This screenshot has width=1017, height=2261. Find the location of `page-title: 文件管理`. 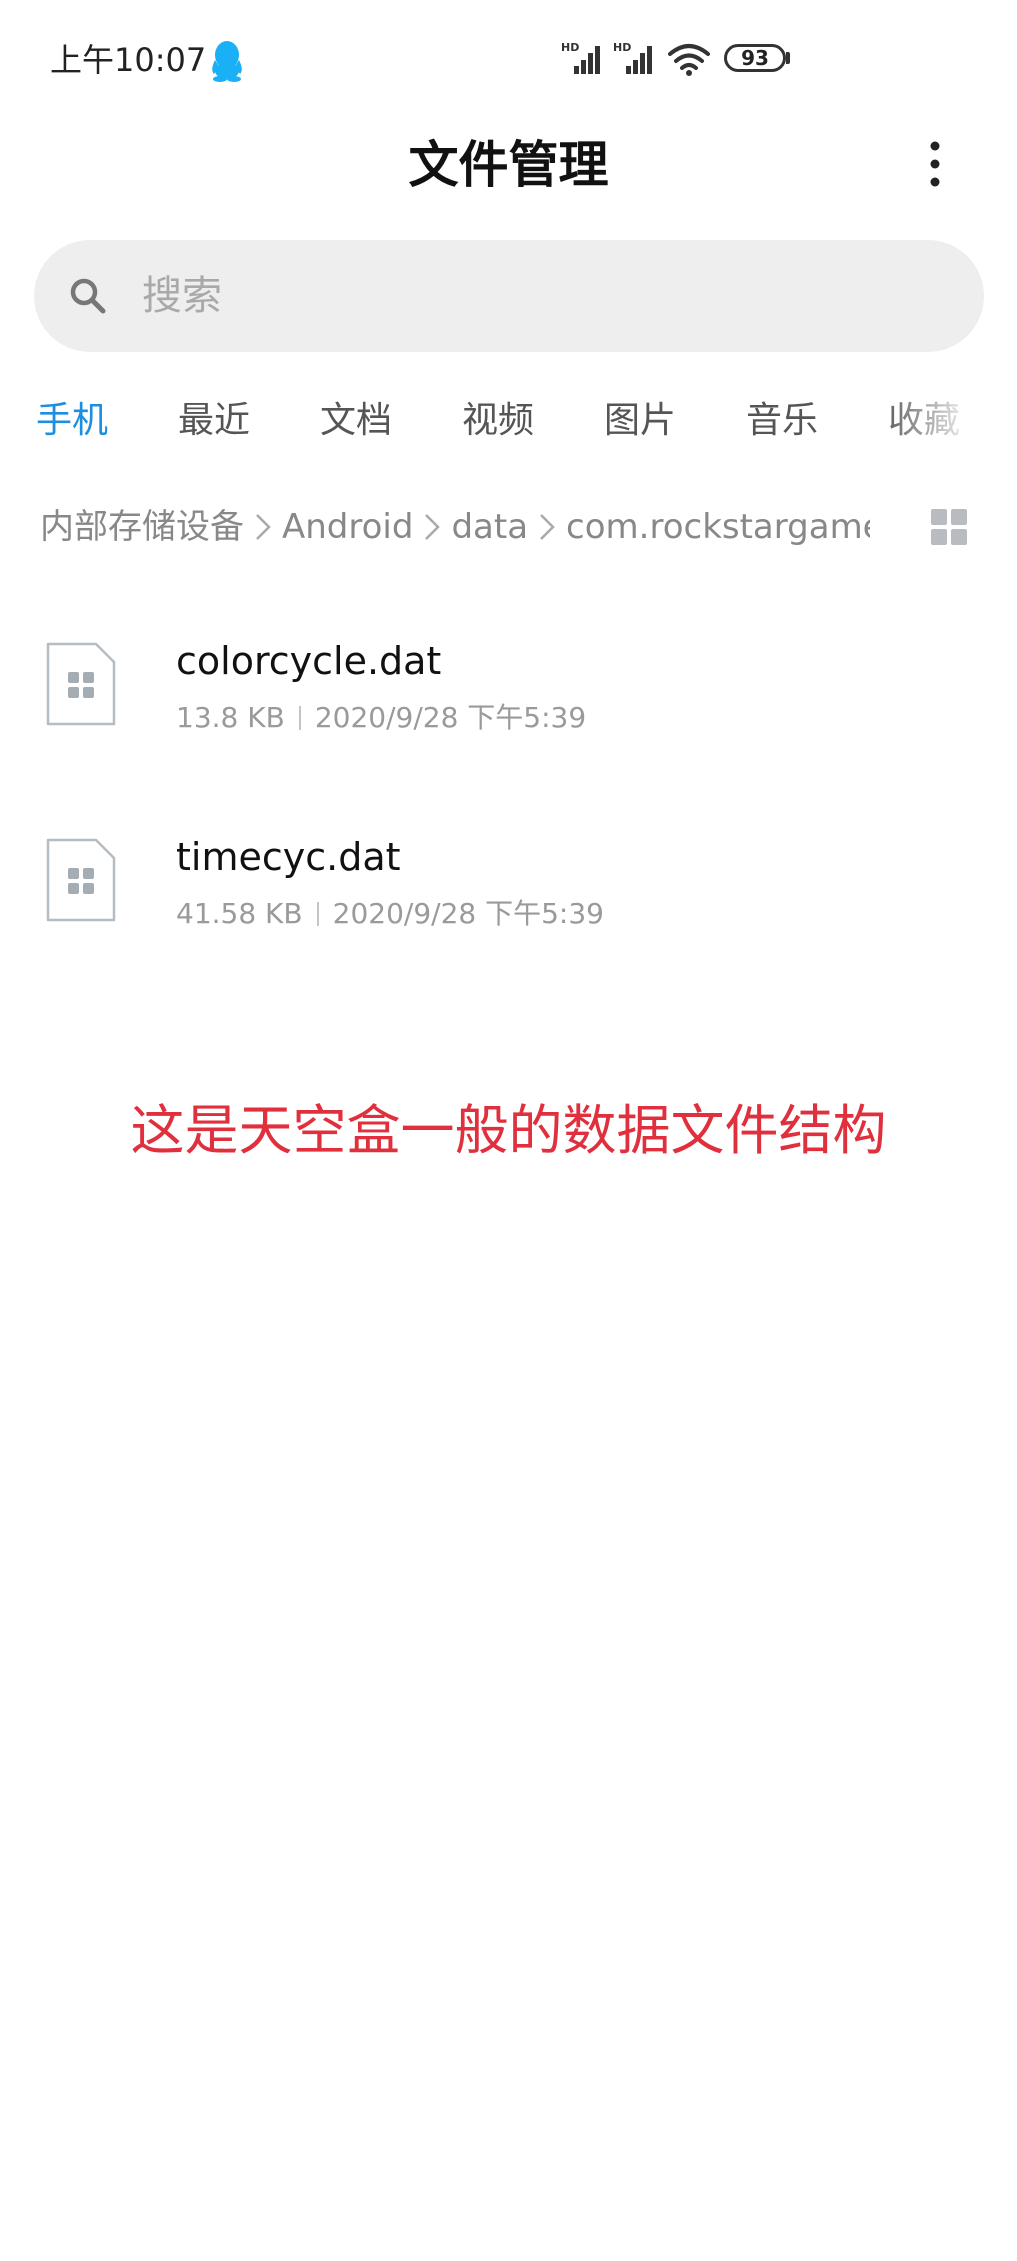

page-title: 文件管理 is located at coordinates (508, 165).